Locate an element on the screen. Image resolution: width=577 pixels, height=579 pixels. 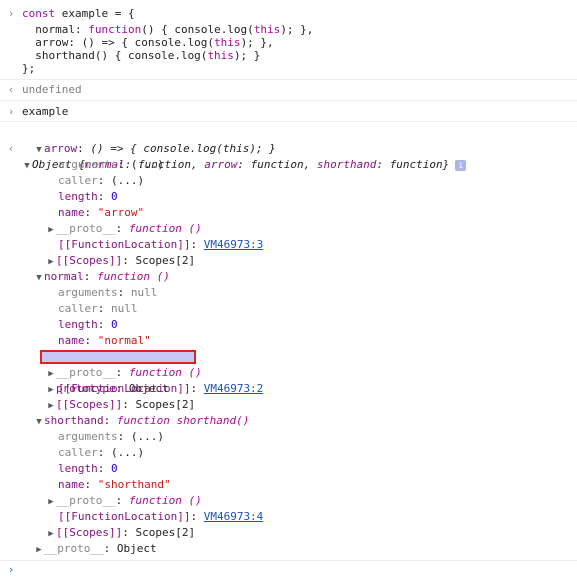
object-proto-value: Object is located at coordinates (136, 548).